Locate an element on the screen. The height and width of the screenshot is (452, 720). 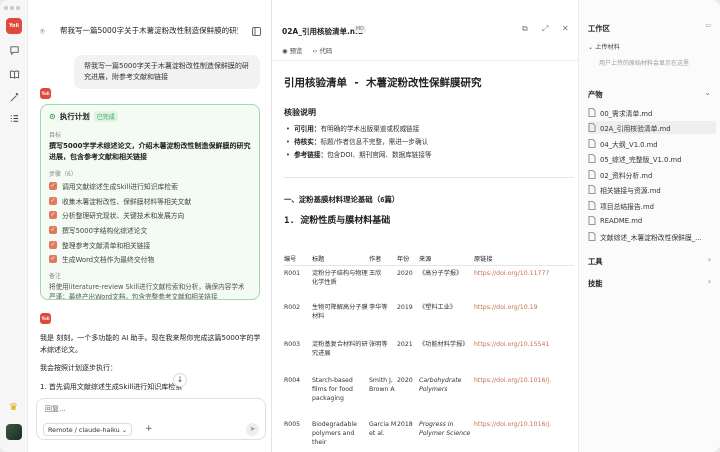
cell-title: 淀粉分子结构与物理化学性质 is located at coordinates (340, 277).